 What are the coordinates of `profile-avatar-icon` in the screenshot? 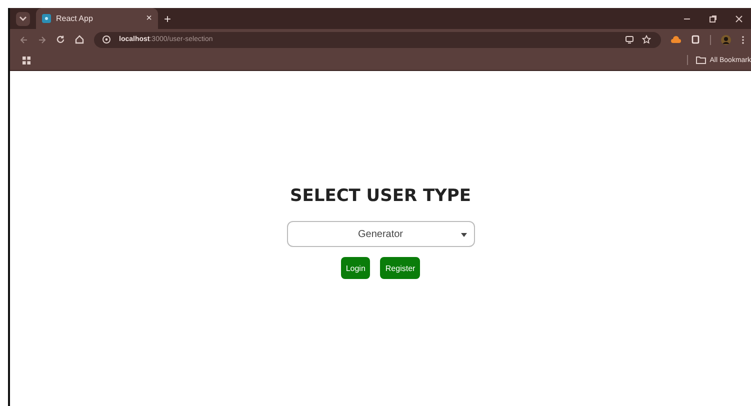 It's located at (726, 39).